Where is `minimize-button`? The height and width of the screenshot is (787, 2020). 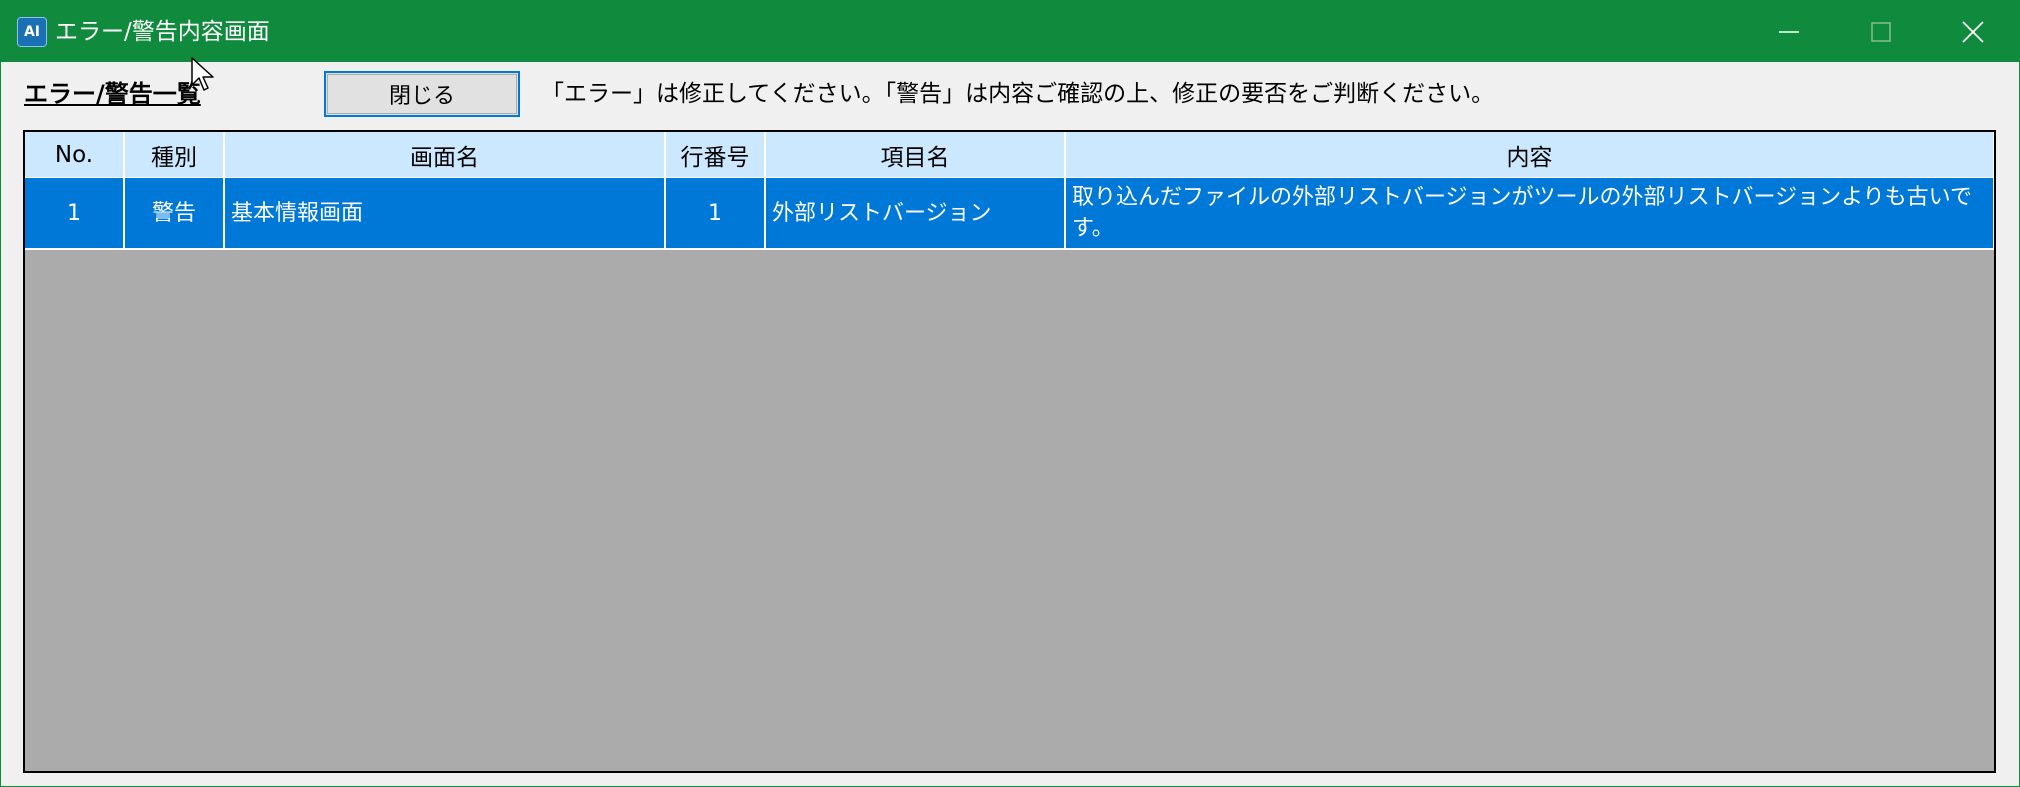
minimize-button is located at coordinates (1789, 31).